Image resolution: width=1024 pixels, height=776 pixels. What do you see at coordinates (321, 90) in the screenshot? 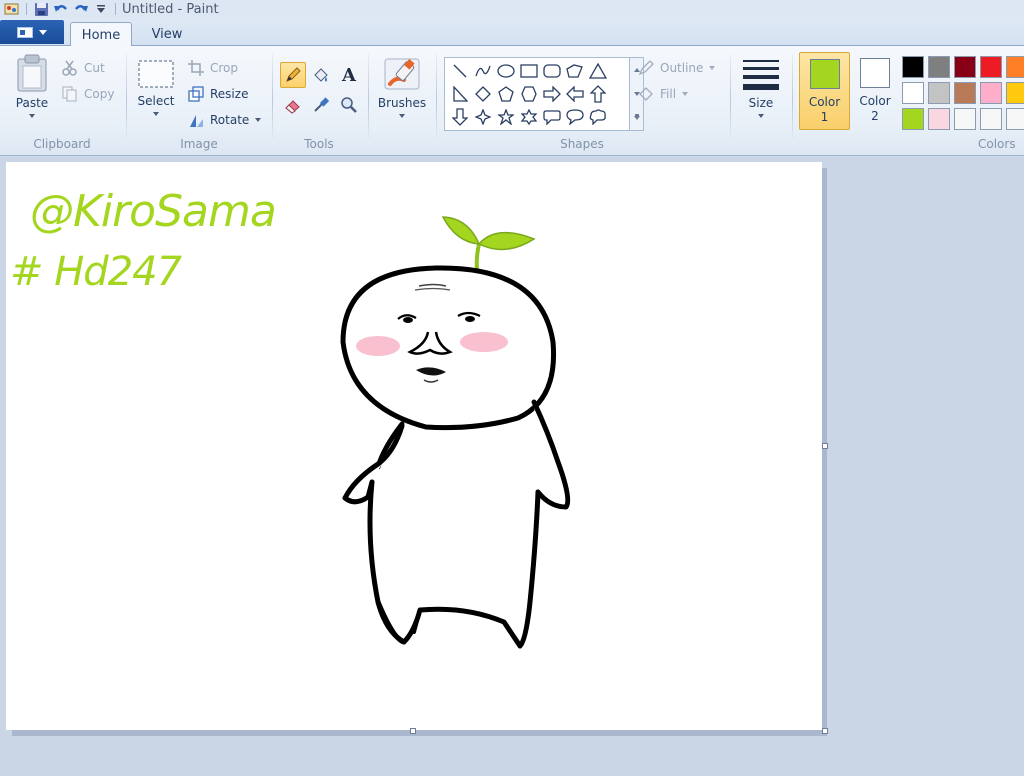
I see `tools-grid: A` at bounding box center [321, 90].